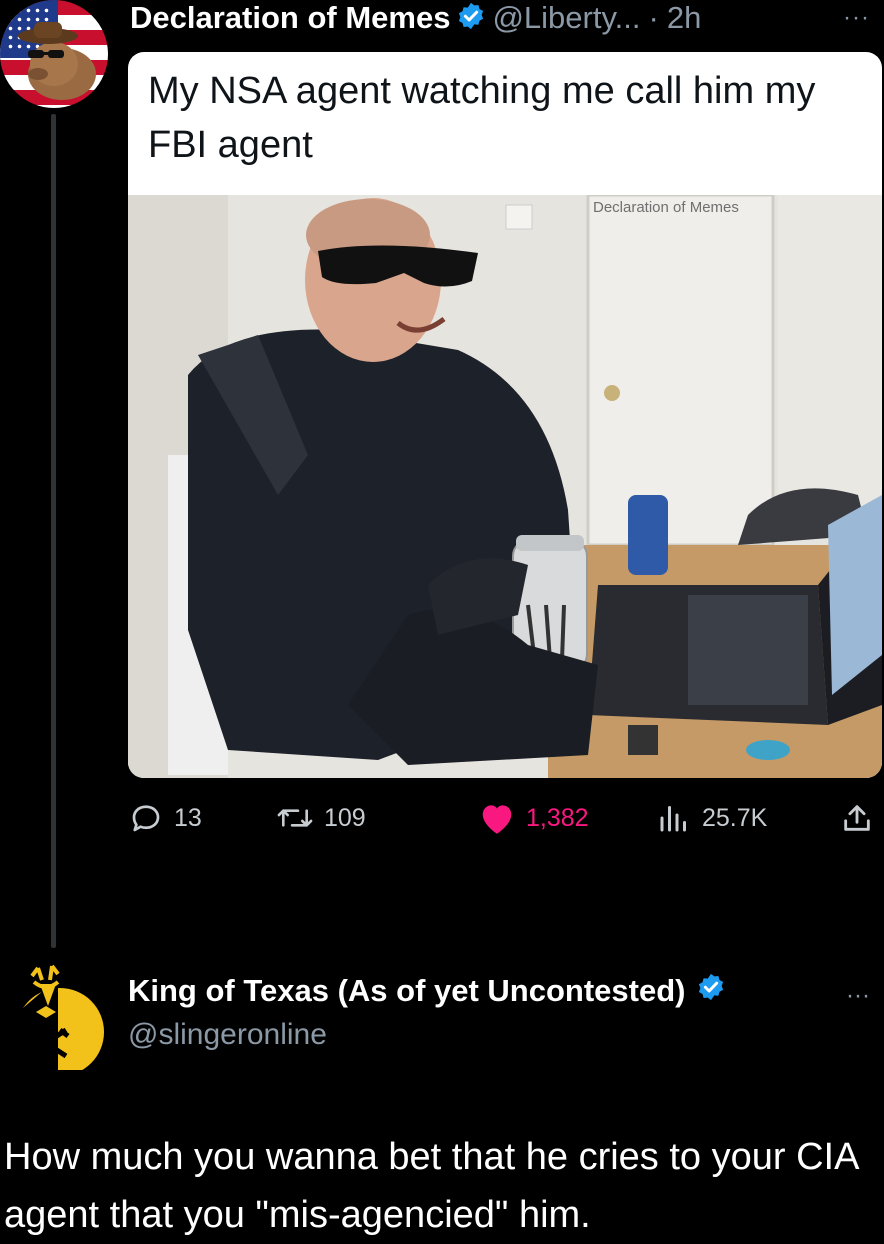 This screenshot has height=1244, width=884. I want to click on reply-verified-icon, so click(711, 991).